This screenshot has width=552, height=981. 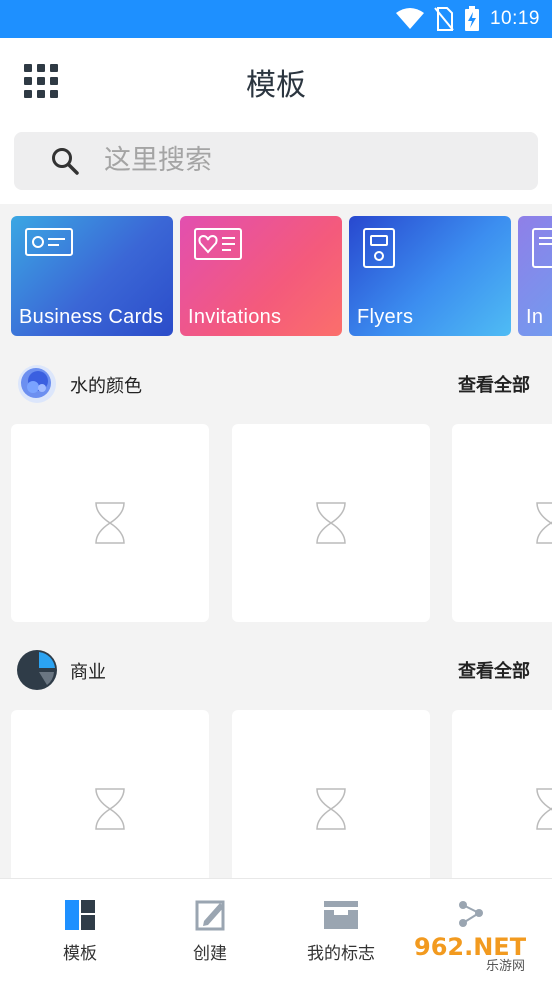 What do you see at coordinates (91, 317) in the screenshot?
I see `category-label: Business Cards` at bounding box center [91, 317].